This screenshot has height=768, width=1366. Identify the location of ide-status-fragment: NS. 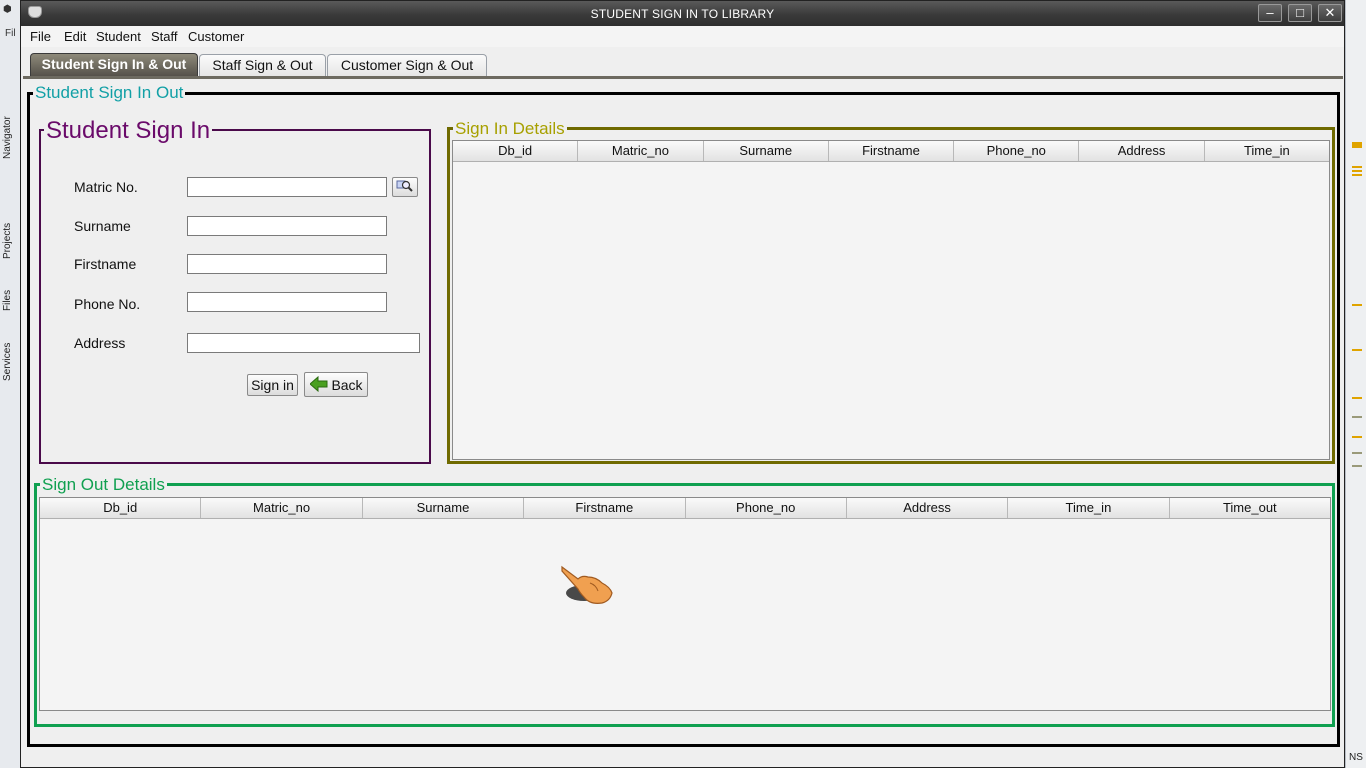
(1356, 757).